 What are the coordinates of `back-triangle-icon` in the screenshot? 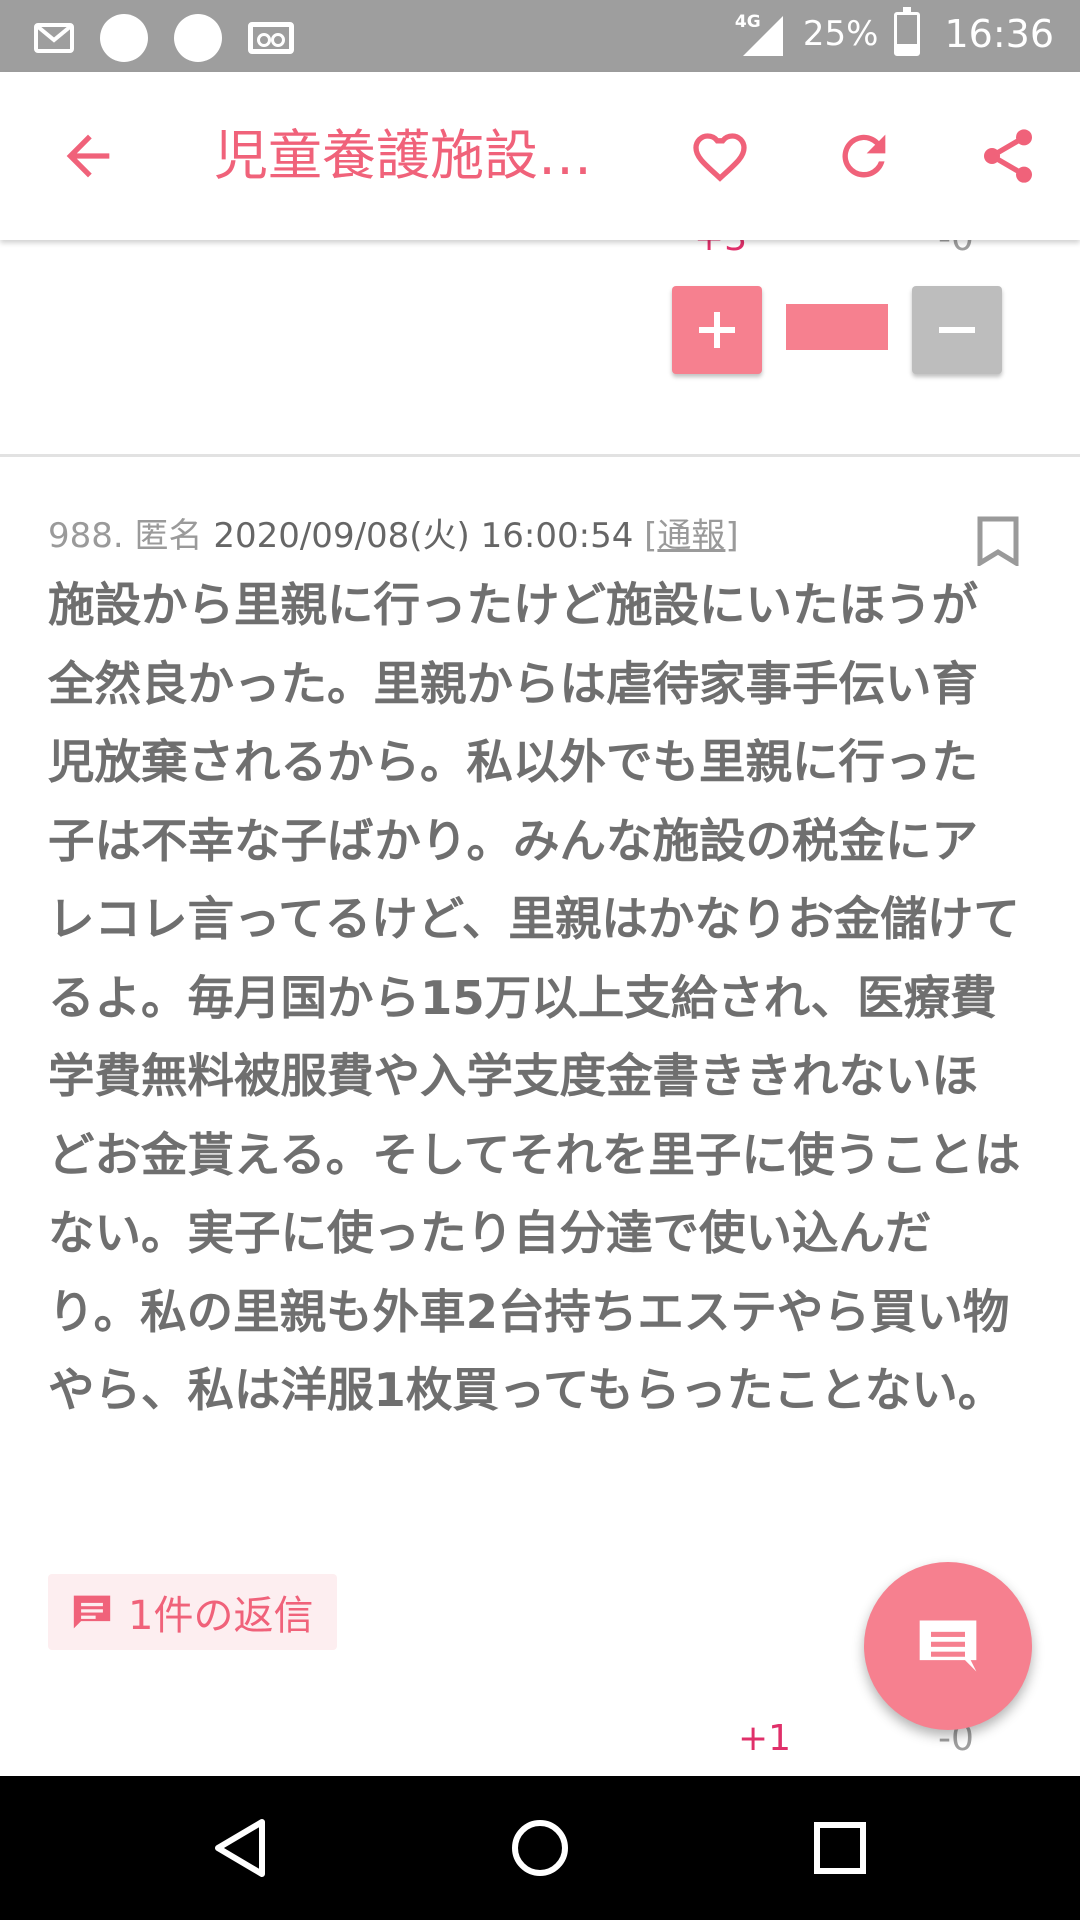 It's located at (242, 1848).